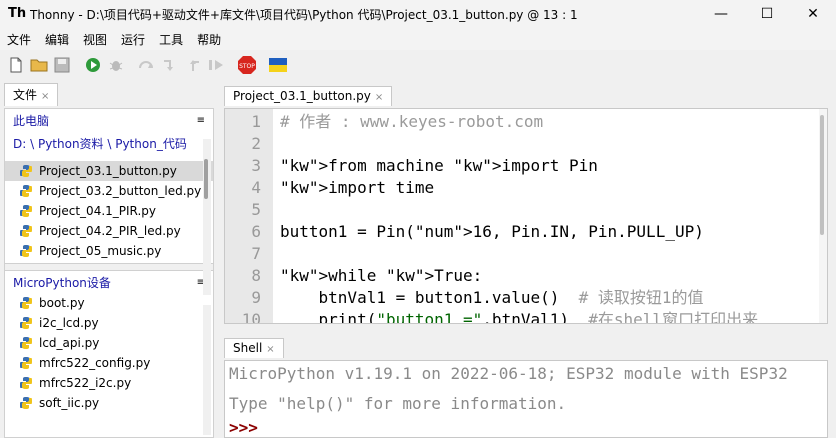  What do you see at coordinates (17, 13) in the screenshot?
I see `thonny-logo-icon: Th` at bounding box center [17, 13].